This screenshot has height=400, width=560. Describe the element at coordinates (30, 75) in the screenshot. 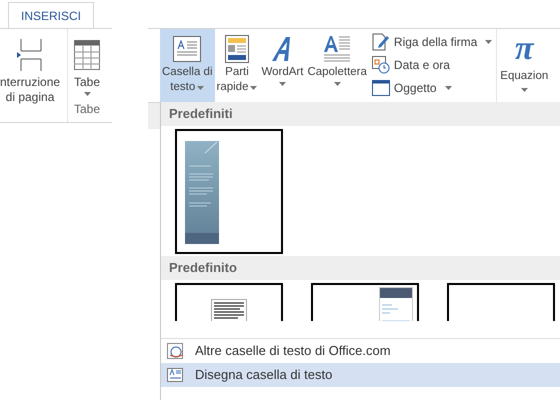

I see `ribbon-button: nterruzione di pagina` at that location.